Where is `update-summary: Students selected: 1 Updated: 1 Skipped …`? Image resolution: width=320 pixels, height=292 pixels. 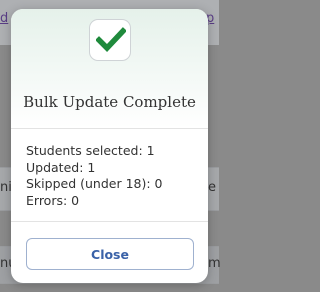 update-summary: Students selected: 1 Updated: 1 Skipped … is located at coordinates (94, 176).